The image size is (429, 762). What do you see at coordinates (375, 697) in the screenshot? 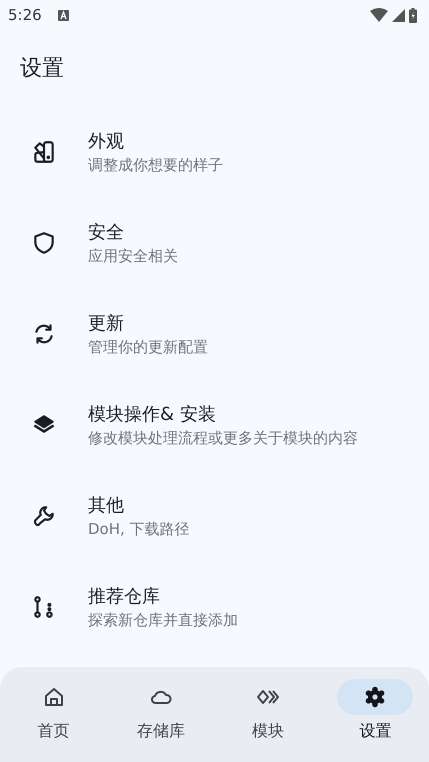
I see `settings-icon` at bounding box center [375, 697].